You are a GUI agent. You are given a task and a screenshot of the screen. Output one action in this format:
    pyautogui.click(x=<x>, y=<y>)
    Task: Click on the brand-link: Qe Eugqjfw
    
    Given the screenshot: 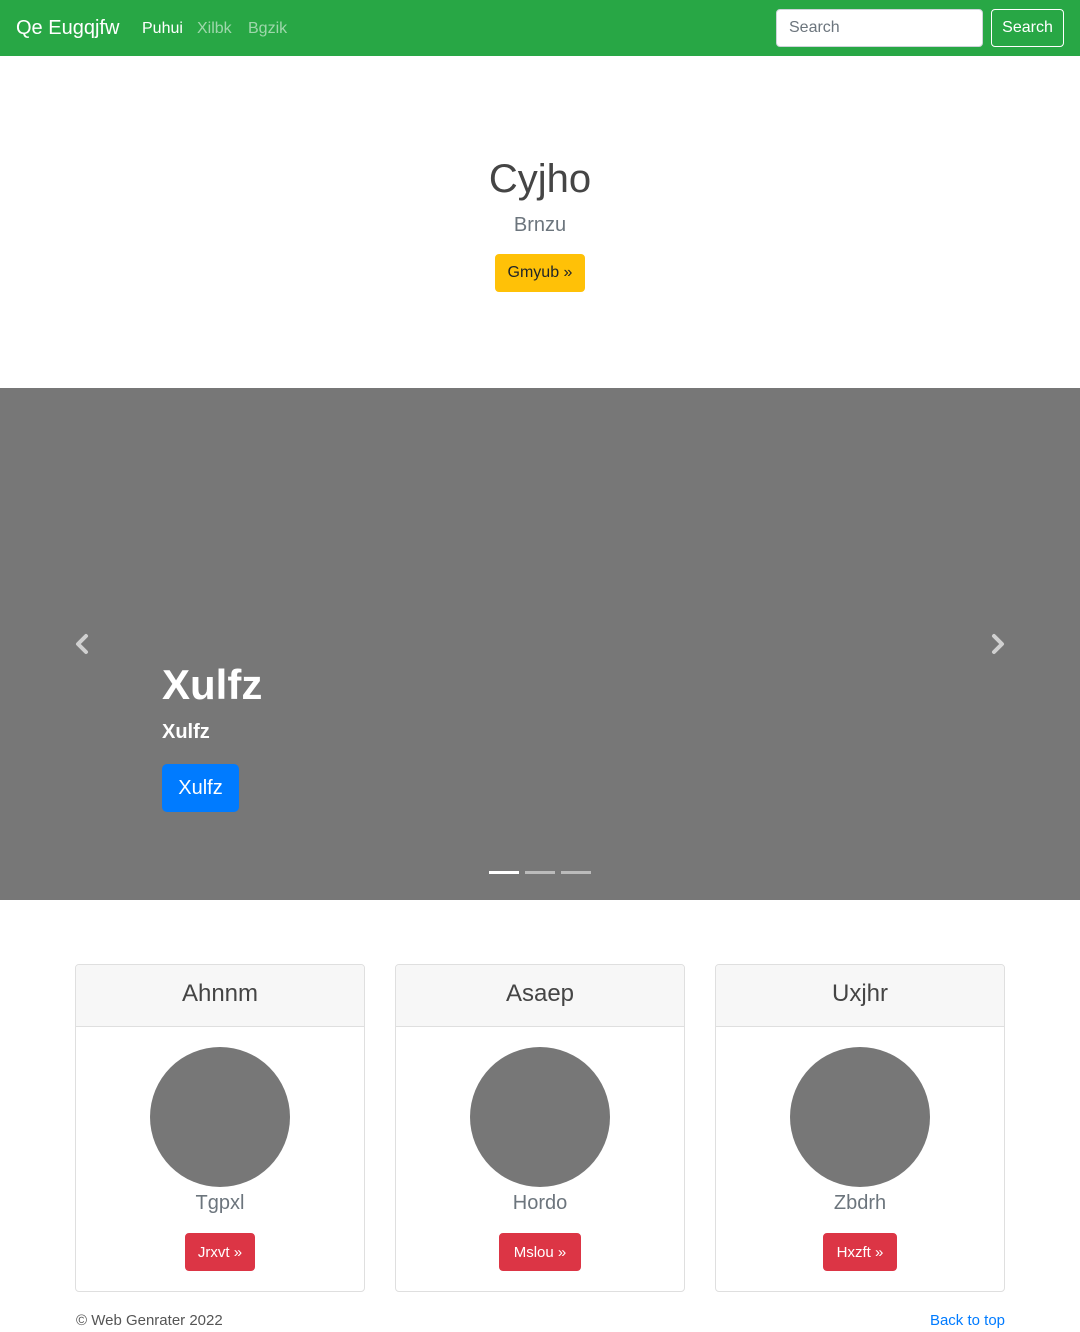 What is the action you would take?
    pyautogui.click(x=67, y=28)
    